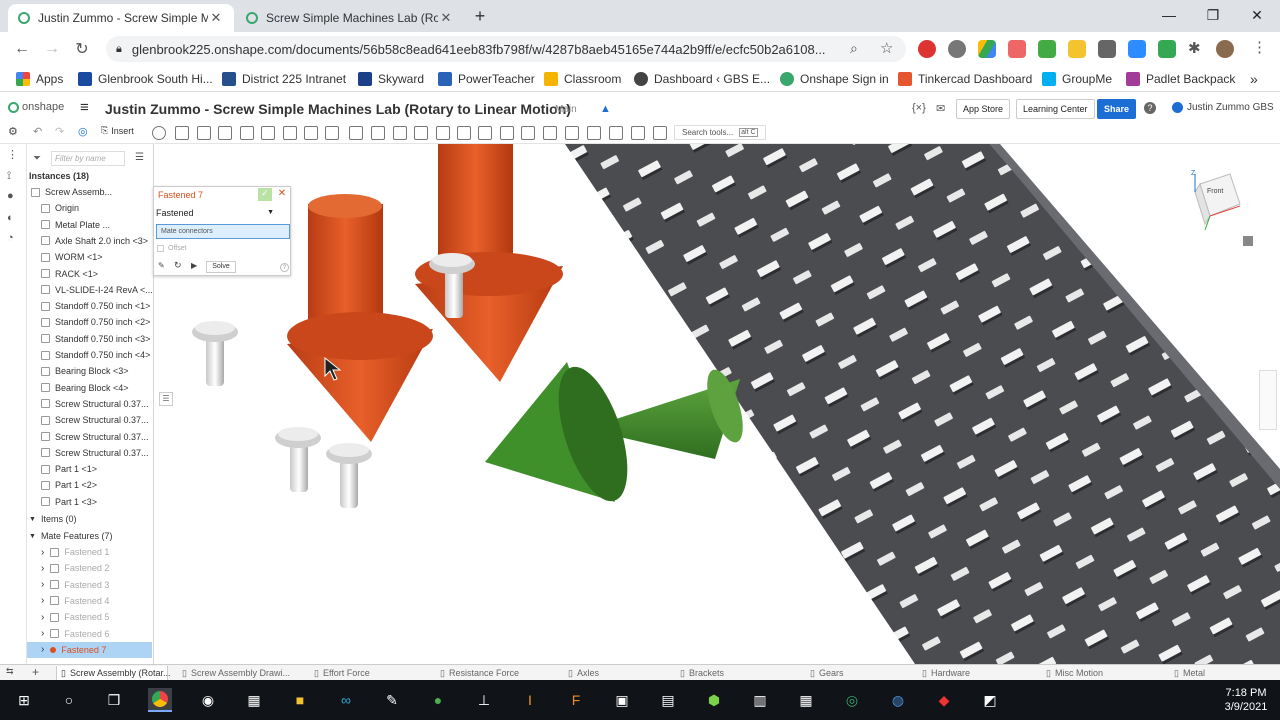  What do you see at coordinates (507, 133) in the screenshot?
I see `limits-icon` at bounding box center [507, 133].